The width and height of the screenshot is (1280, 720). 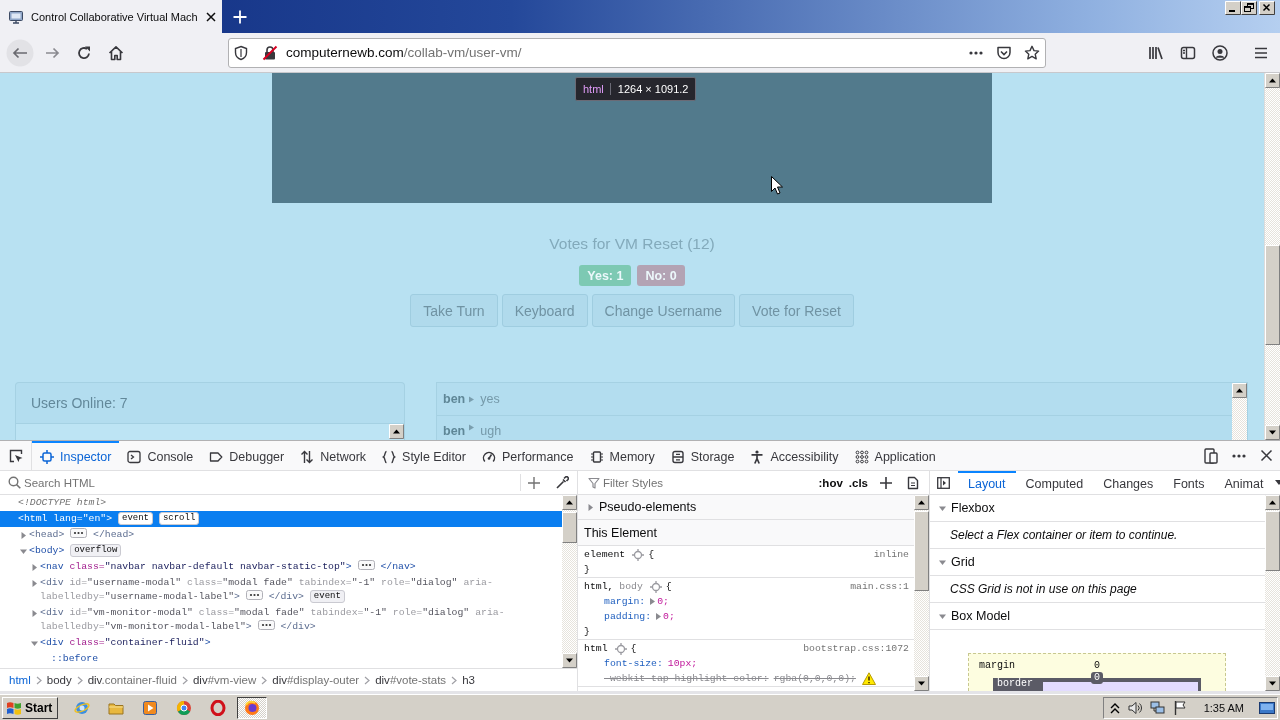 I want to click on sidebar-tab: Computed, so click(x=1054, y=482).